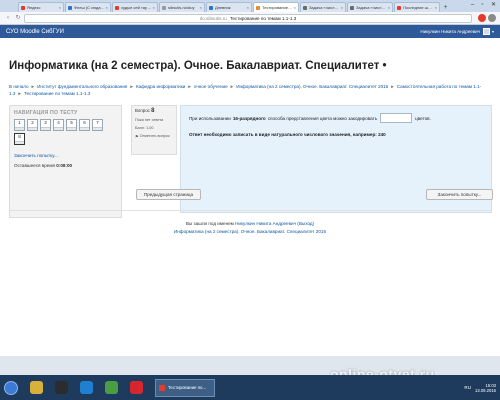  Describe the element at coordinates (84, 125) in the screenshot. I see `question-nav-button: 6` at that location.